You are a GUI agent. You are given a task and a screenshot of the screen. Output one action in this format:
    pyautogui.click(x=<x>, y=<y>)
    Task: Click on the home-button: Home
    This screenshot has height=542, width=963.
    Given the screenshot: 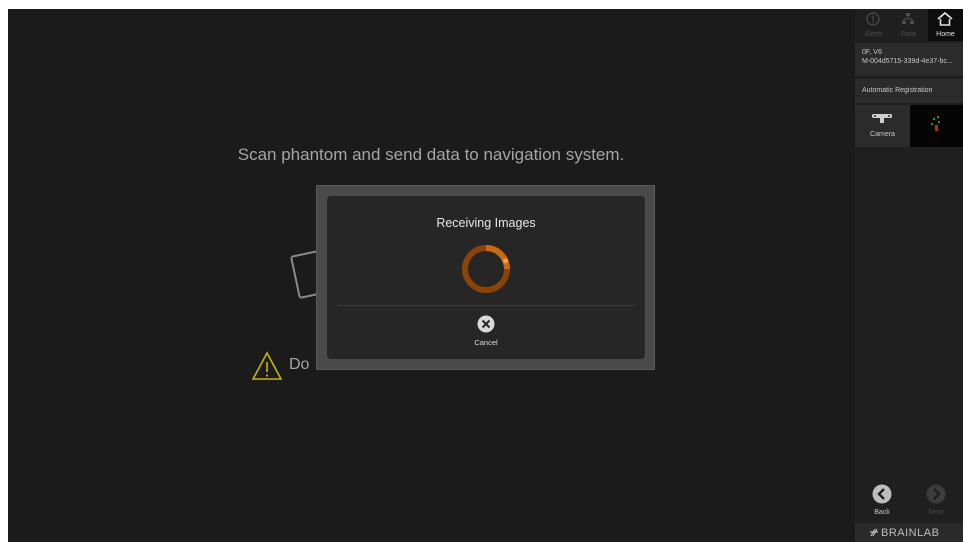 What is the action you would take?
    pyautogui.click(x=945, y=25)
    